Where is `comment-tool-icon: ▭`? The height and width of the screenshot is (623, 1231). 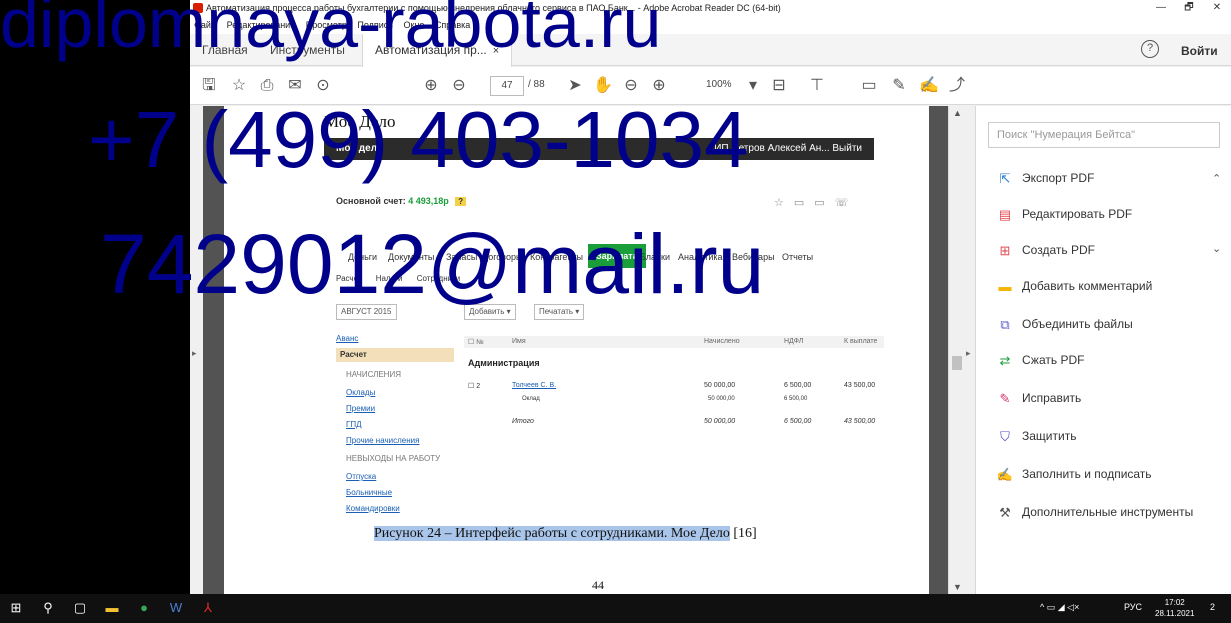
comment-tool-icon: ▭ is located at coordinates (869, 86).